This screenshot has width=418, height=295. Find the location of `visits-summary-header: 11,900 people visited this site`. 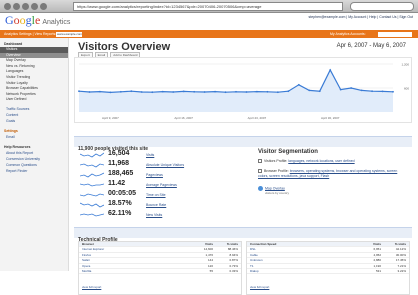

visits-summary-header: 11,900 people visited this site is located at coordinates (243, 144).